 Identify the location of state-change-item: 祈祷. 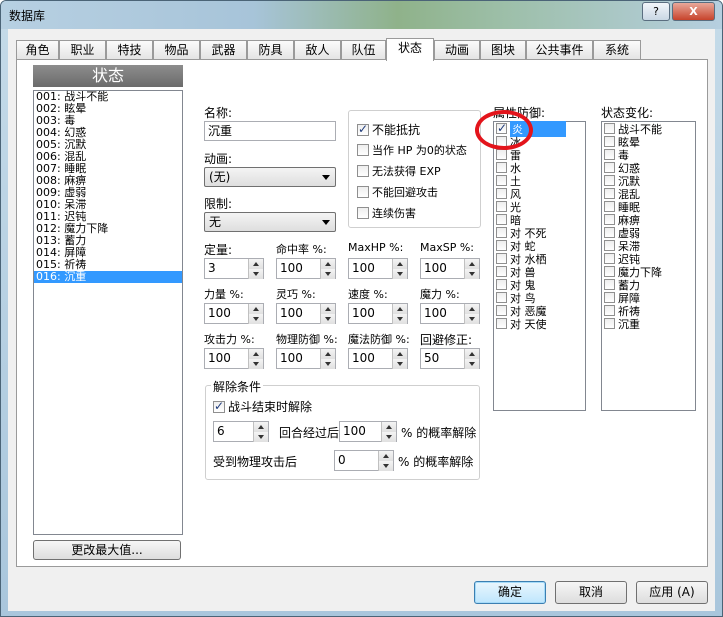
(648, 311).